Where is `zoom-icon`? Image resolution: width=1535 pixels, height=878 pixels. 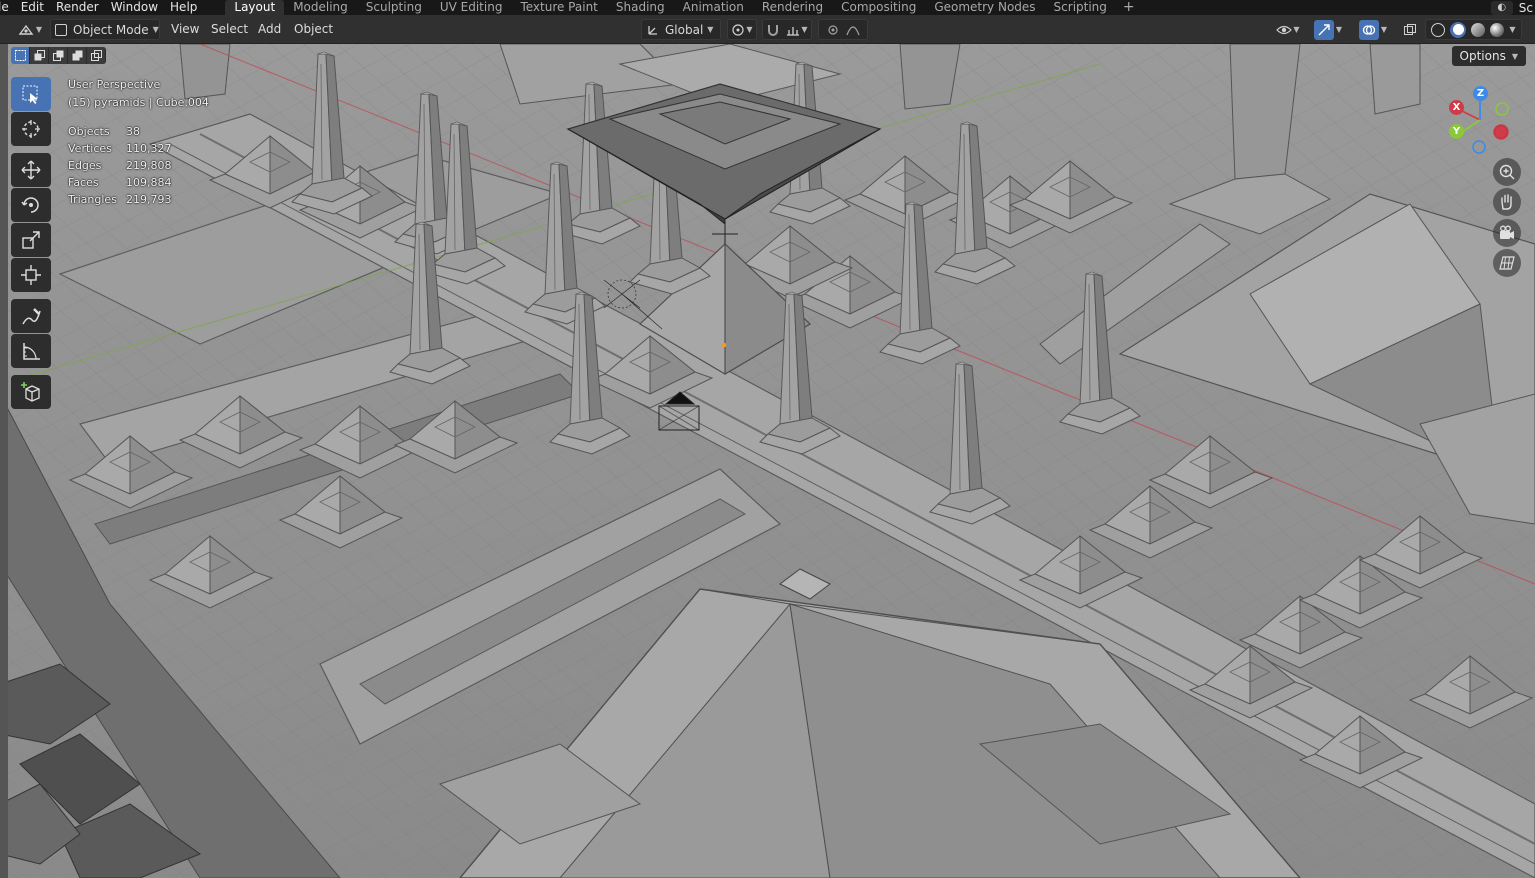 zoom-icon is located at coordinates (1507, 172).